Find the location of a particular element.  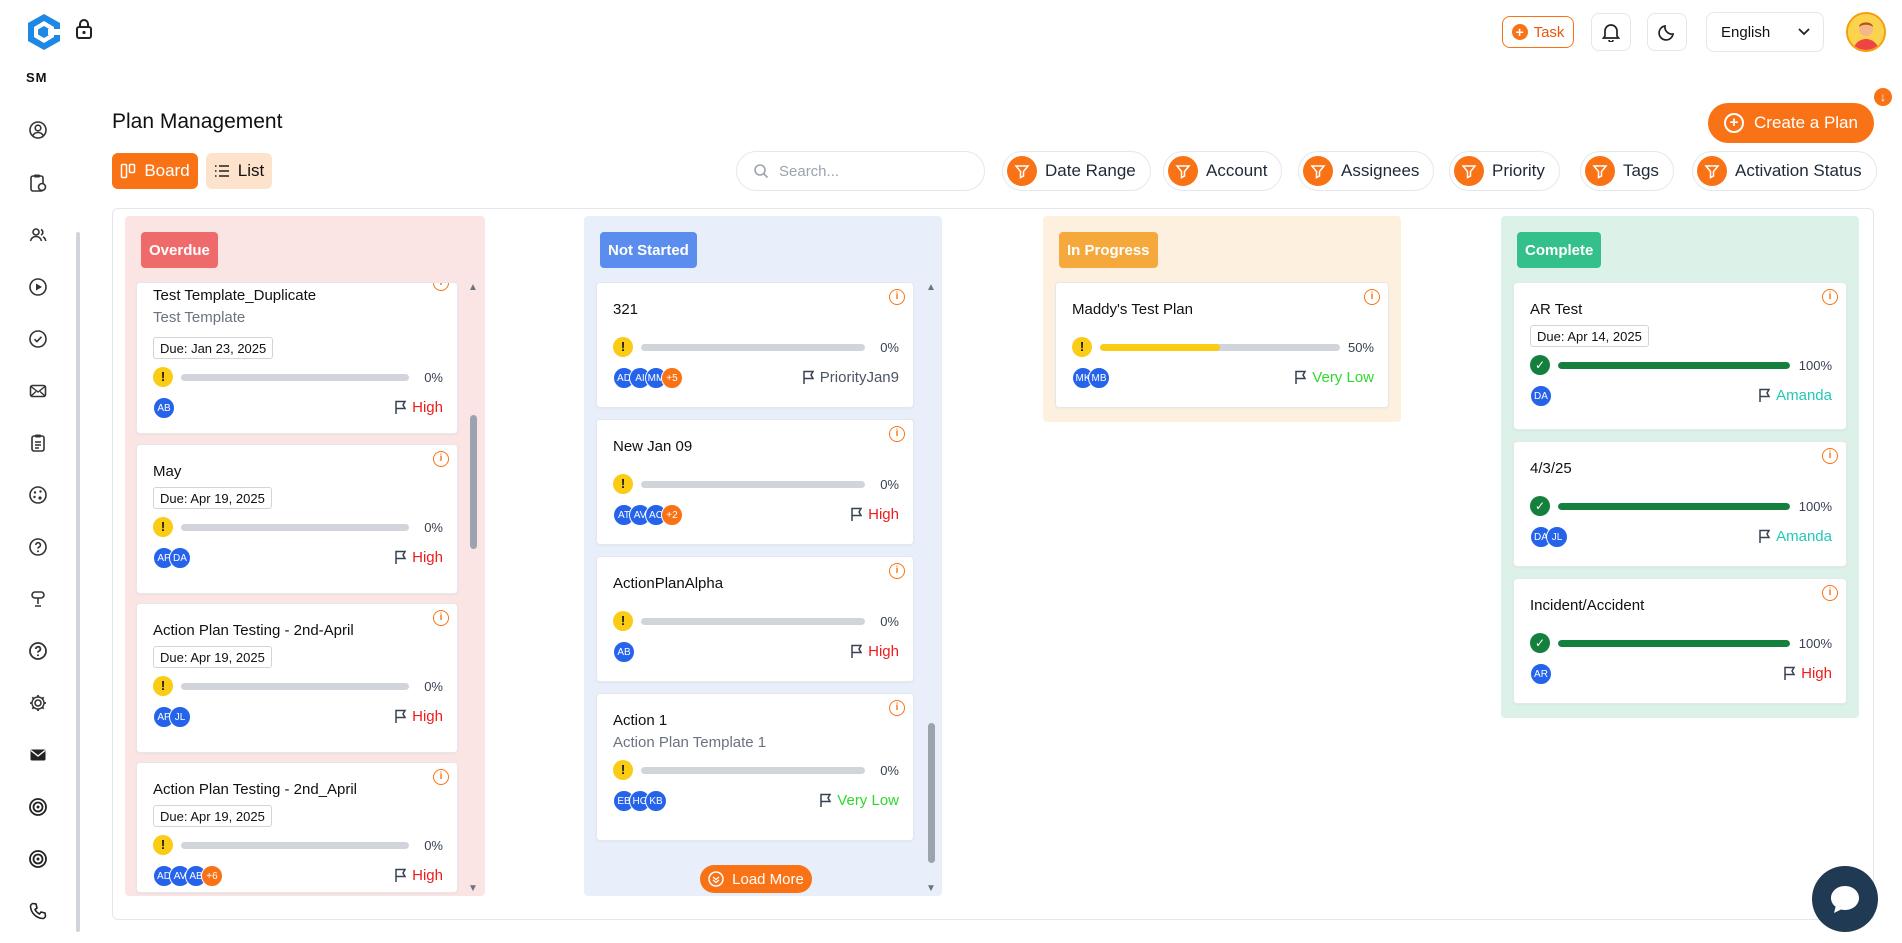

assignee-avatars: EB HG KB is located at coordinates (640, 801).